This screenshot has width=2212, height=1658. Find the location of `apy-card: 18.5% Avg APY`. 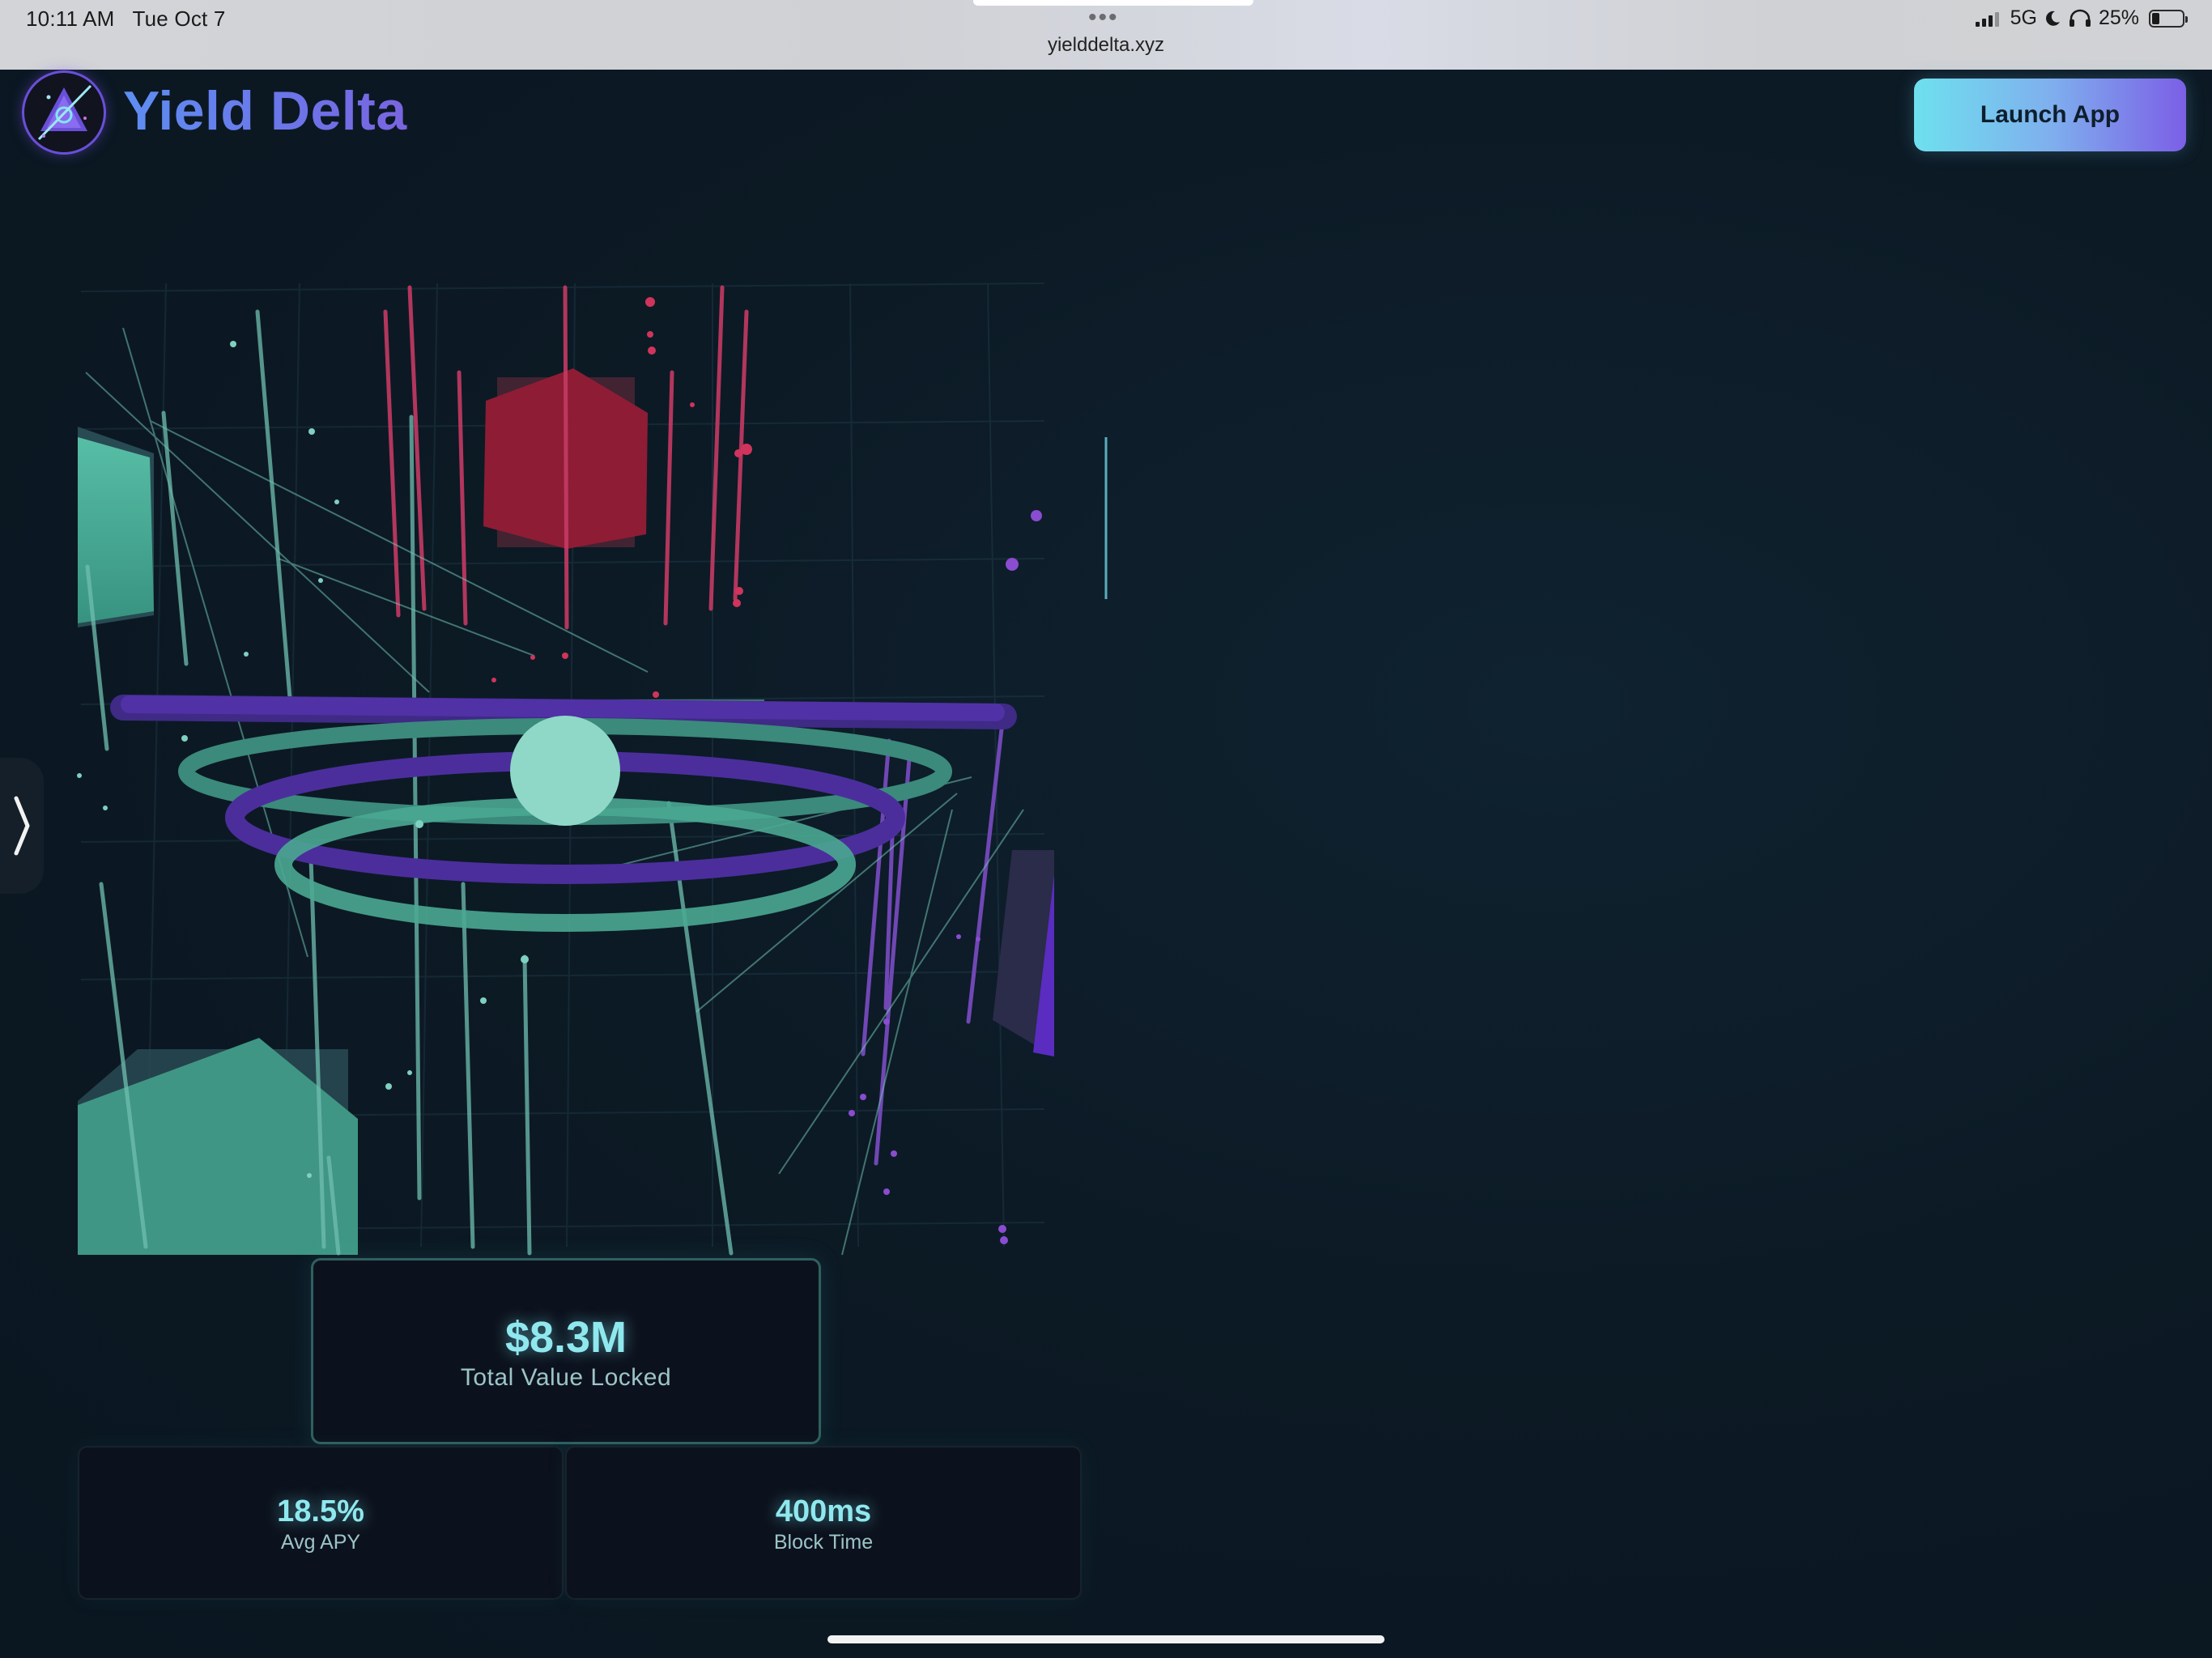

apy-card: 18.5% Avg APY is located at coordinates (321, 1523).